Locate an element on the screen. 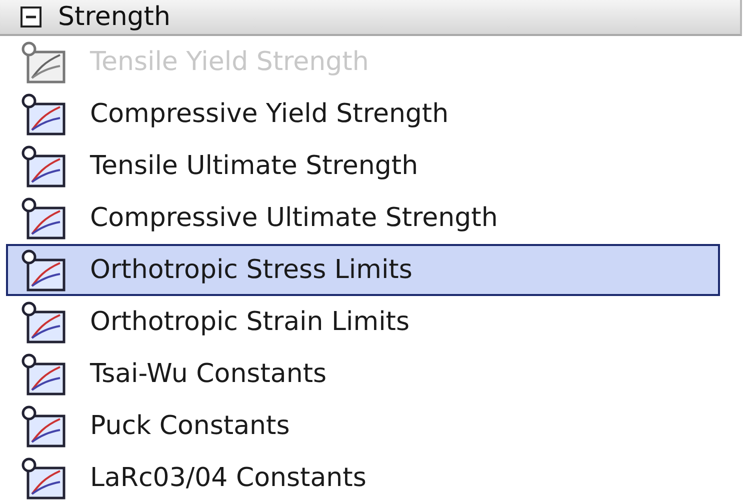  list-item: Tensile Ultimate Strength is located at coordinates (363, 166).